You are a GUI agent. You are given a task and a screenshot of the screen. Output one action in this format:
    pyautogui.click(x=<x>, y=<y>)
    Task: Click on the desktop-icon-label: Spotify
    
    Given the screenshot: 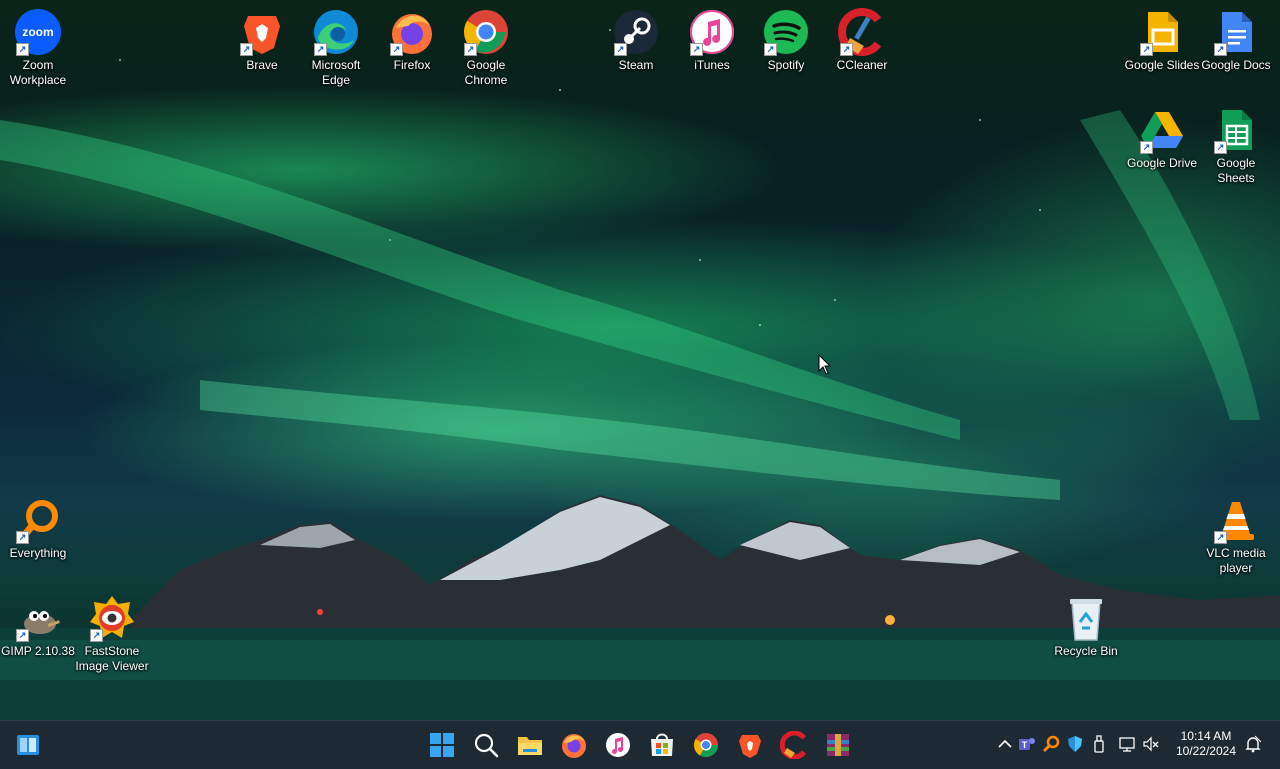 What is the action you would take?
    pyautogui.click(x=786, y=65)
    